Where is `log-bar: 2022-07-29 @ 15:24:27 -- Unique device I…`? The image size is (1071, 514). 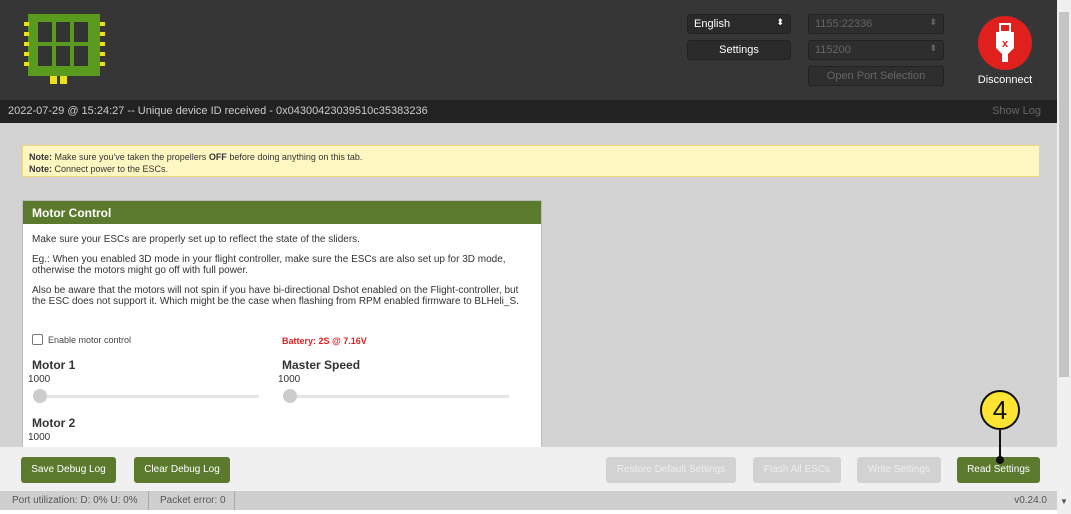
log-bar: 2022-07-29 @ 15:24:27 -- Unique device I… is located at coordinates (528, 111).